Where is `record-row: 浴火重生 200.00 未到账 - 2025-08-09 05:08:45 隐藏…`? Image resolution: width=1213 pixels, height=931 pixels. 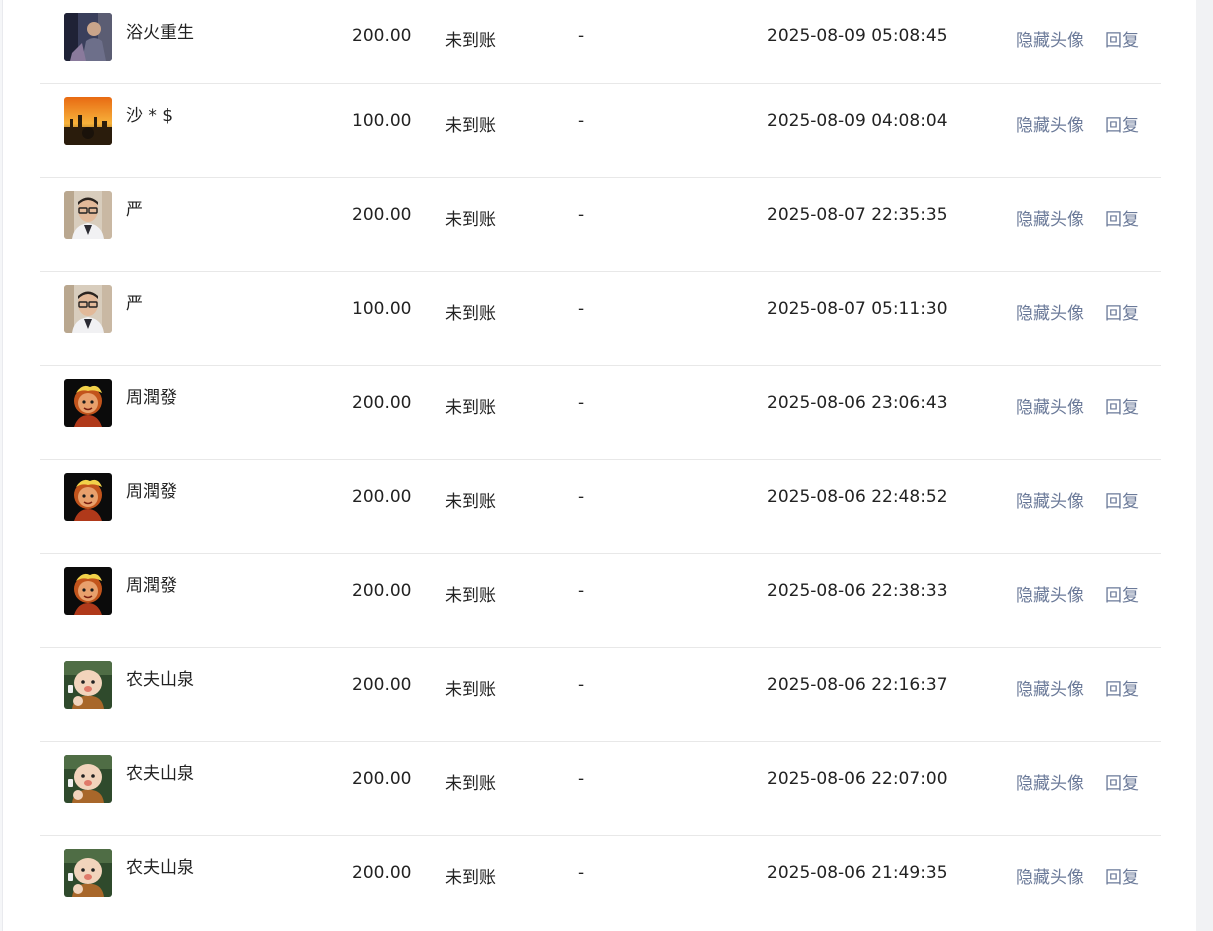
record-row: 浴火重生 200.00 未到账 - 2025-08-09 05:08:45 隐藏… is located at coordinates (600, 42).